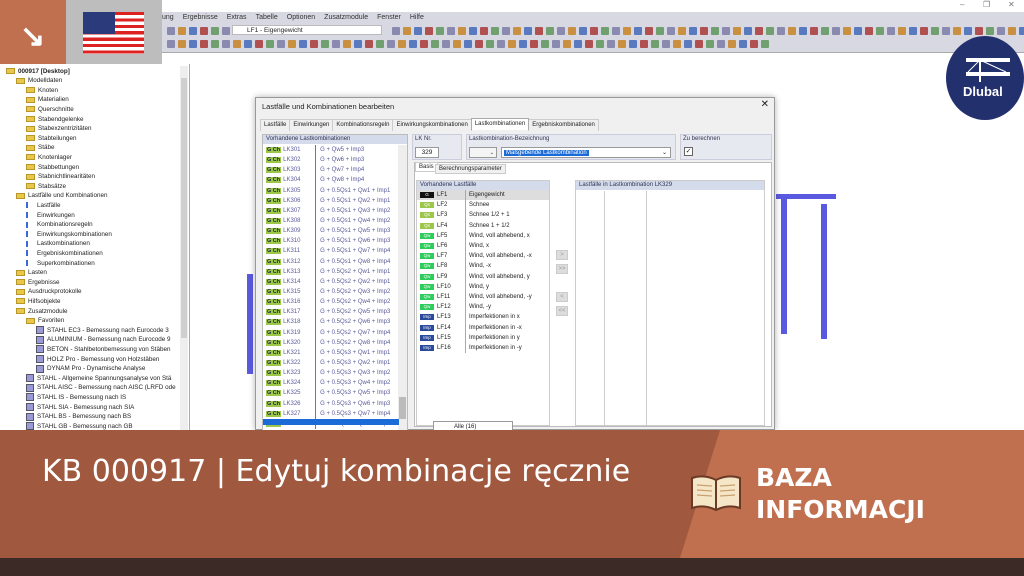  What do you see at coordinates (986, 4) in the screenshot?
I see `restore-icon: ❐` at bounding box center [986, 4].